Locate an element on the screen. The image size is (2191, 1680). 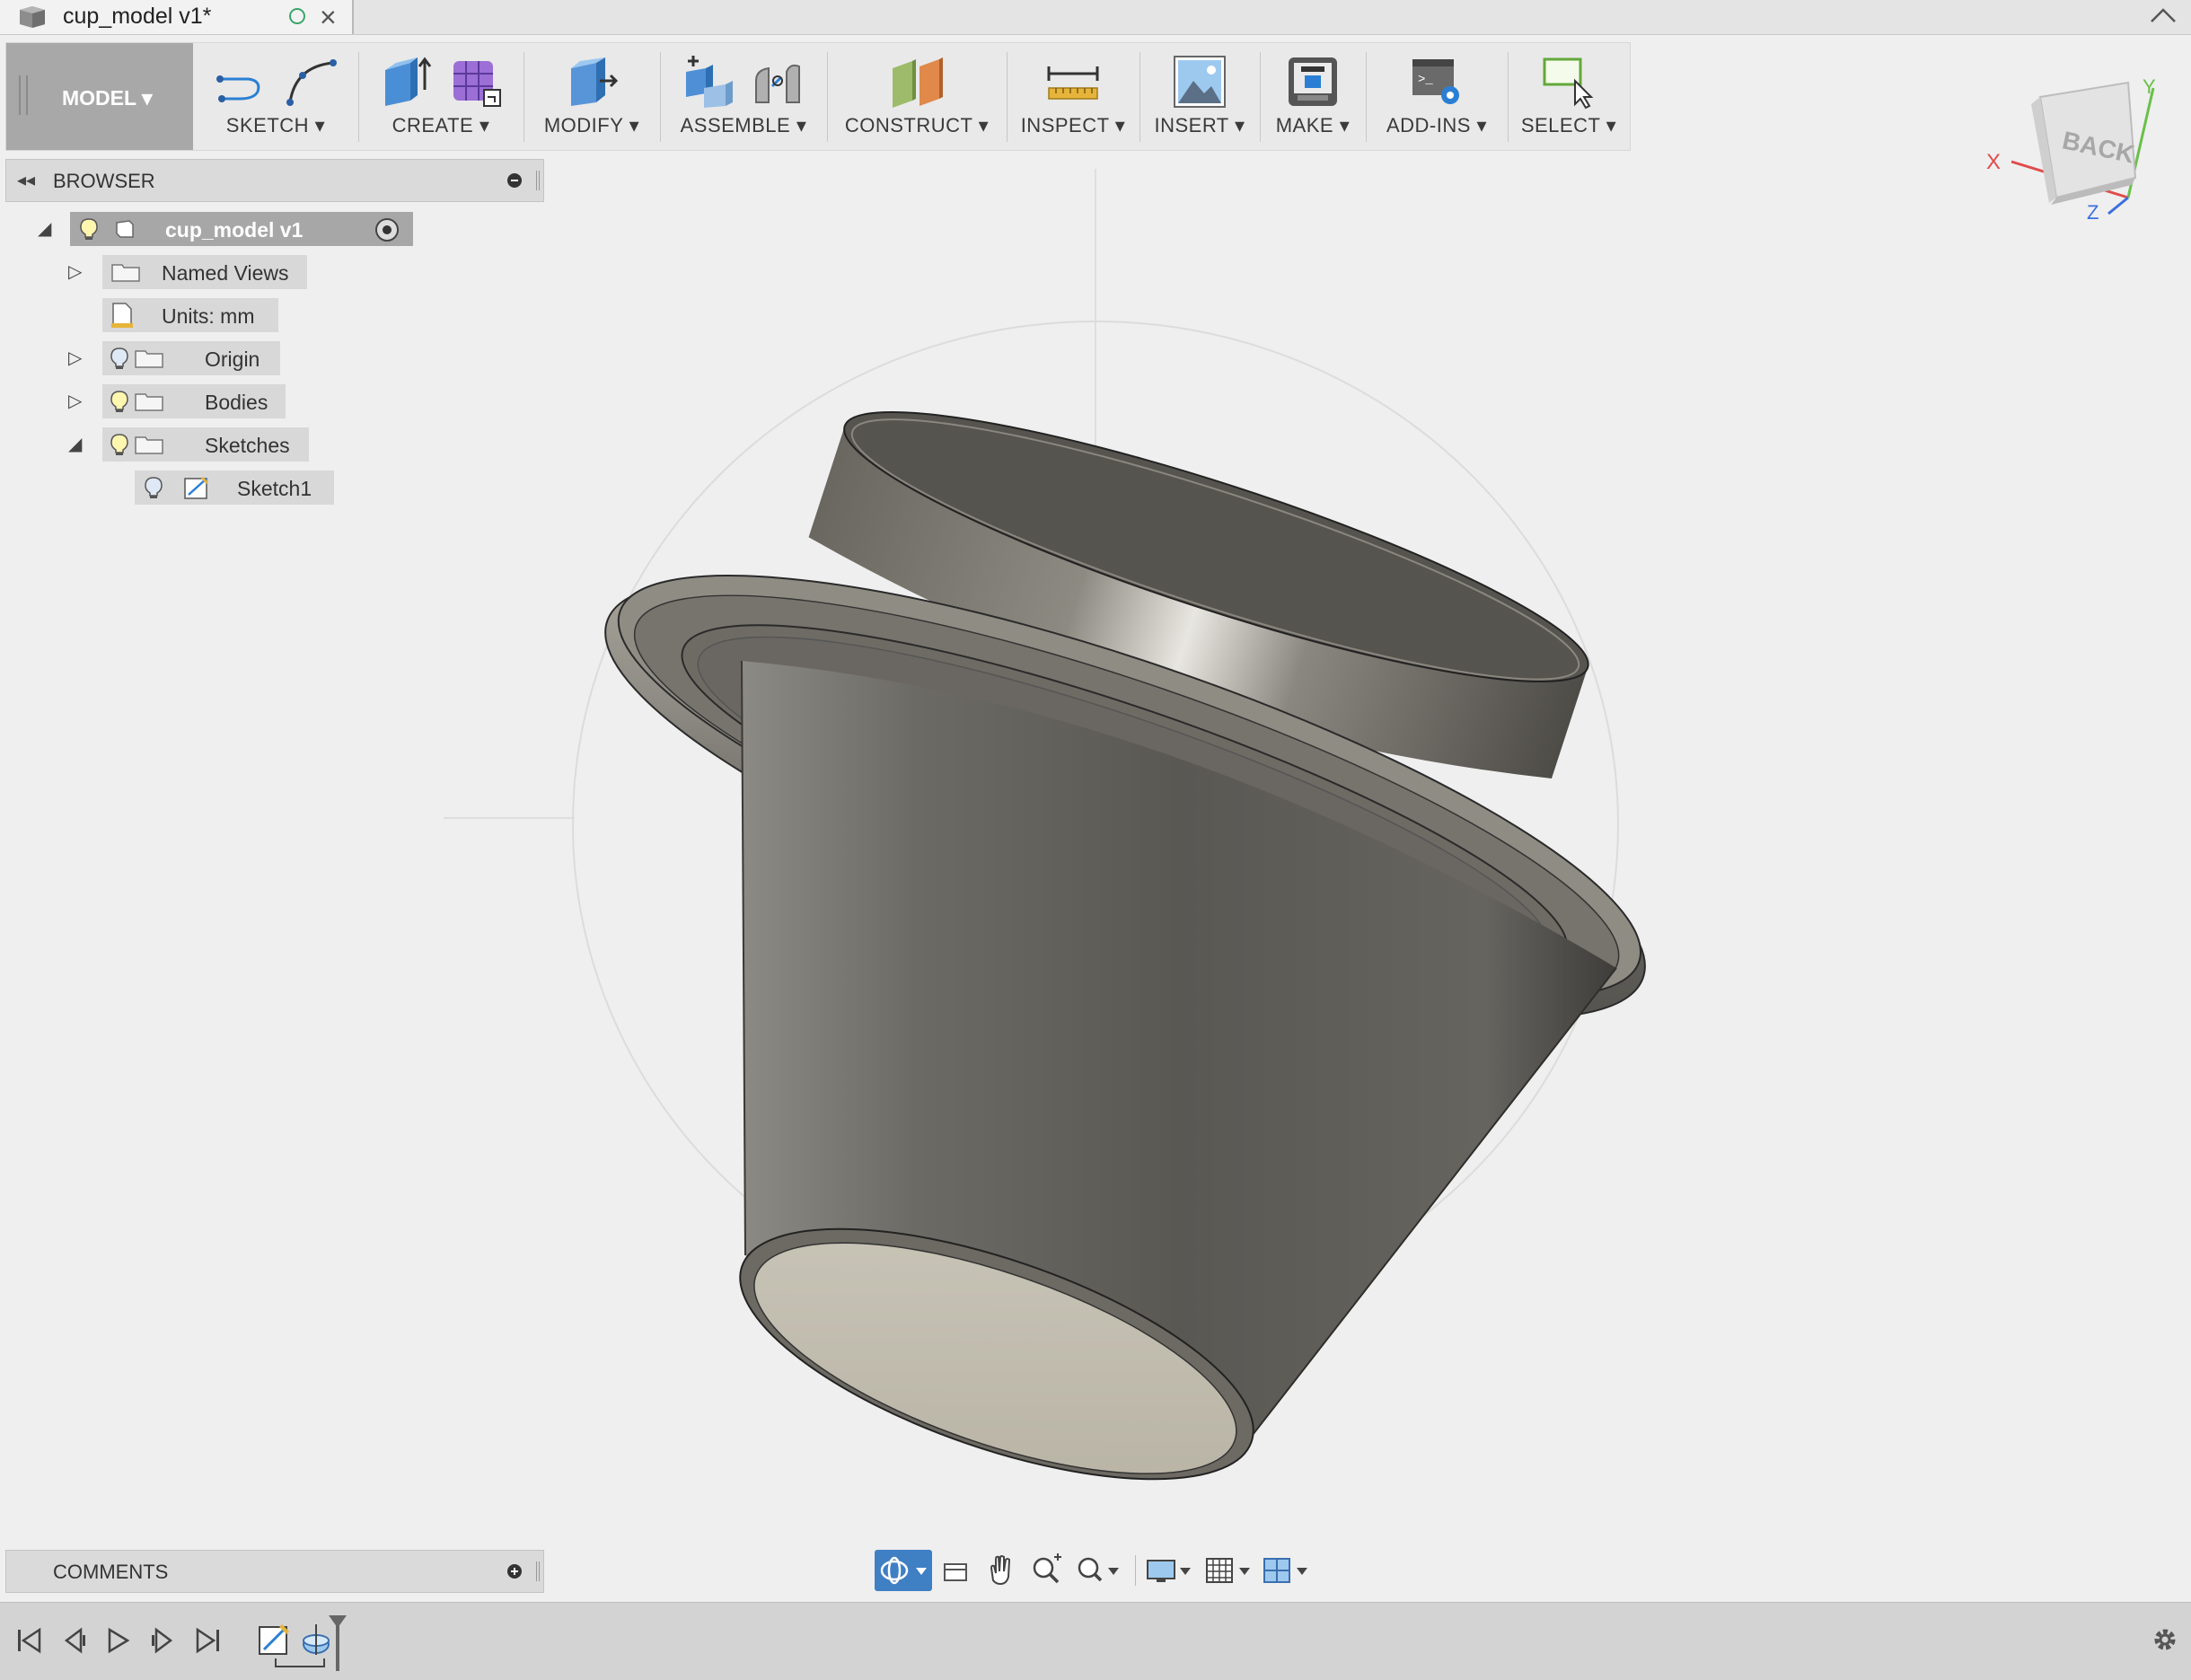
add-comment-icon is located at coordinates (515, 1572).